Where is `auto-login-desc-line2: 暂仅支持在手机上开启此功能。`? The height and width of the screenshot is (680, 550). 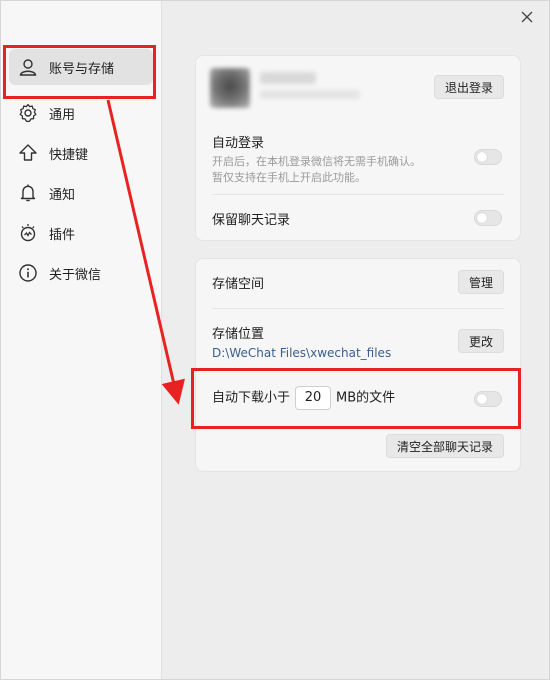
auto-login-desc-line2: 暂仅支持在手机上开启此功能。 is located at coordinates (289, 177).